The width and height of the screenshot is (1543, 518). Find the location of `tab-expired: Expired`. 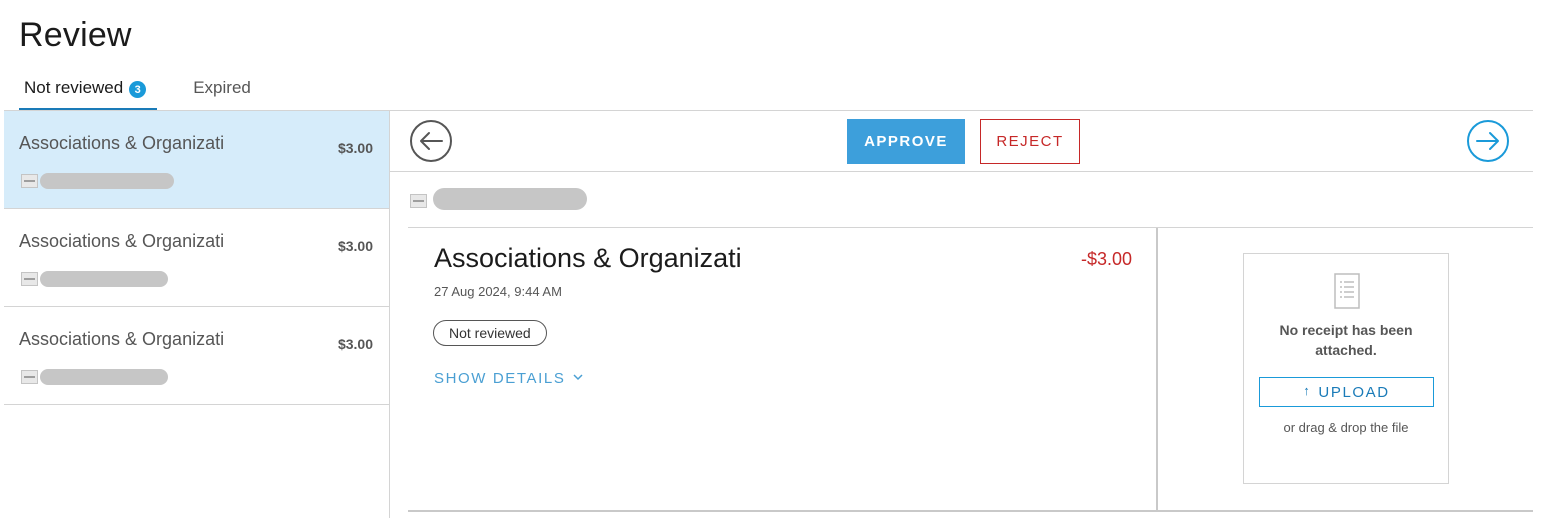

tab-expired: Expired is located at coordinates (222, 94).